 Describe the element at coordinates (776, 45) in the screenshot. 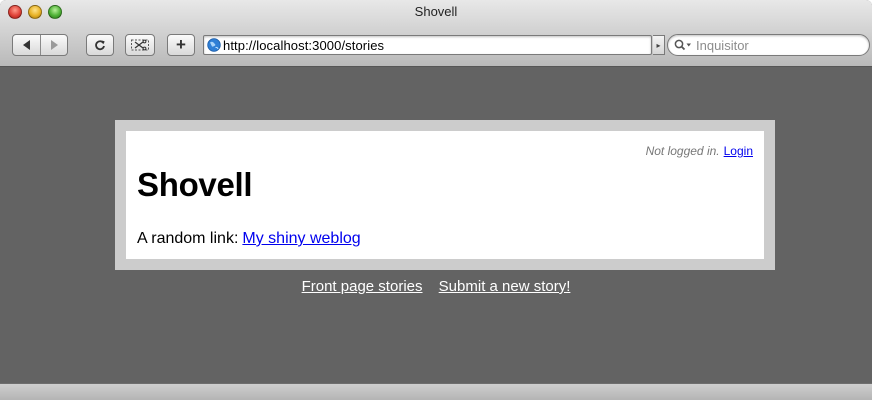

I see `search-input` at that location.